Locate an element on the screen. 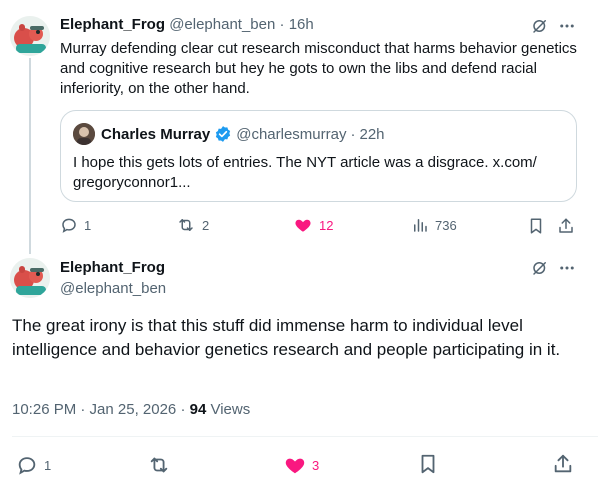  like-button: 12 is located at coordinates (313, 225).